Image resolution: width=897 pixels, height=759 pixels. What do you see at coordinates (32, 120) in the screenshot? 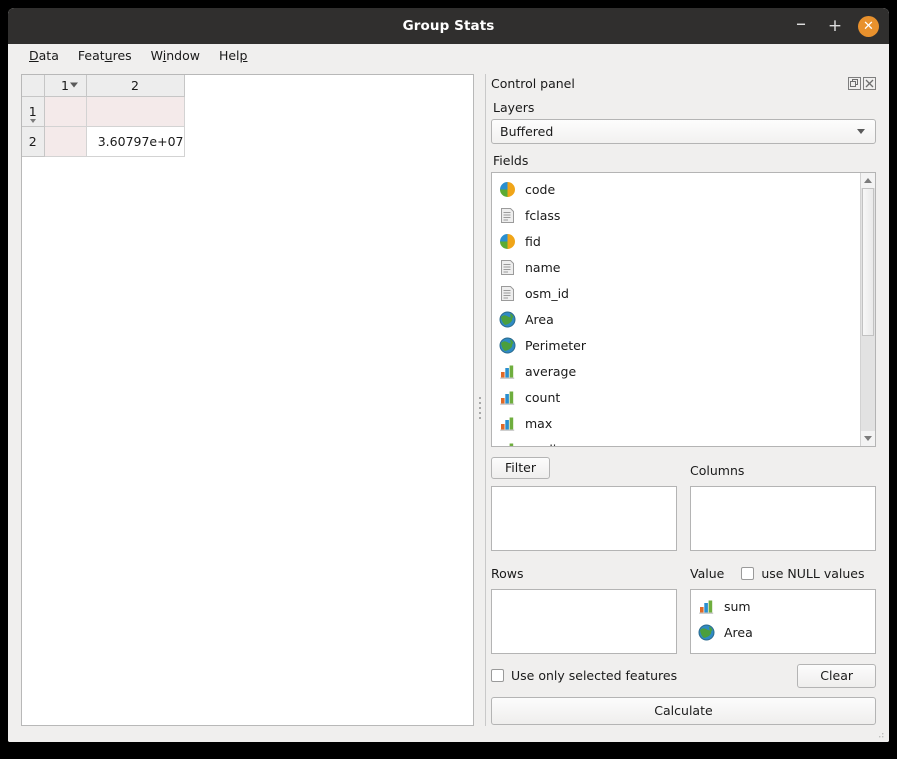
I see `expand-row-icon` at bounding box center [32, 120].